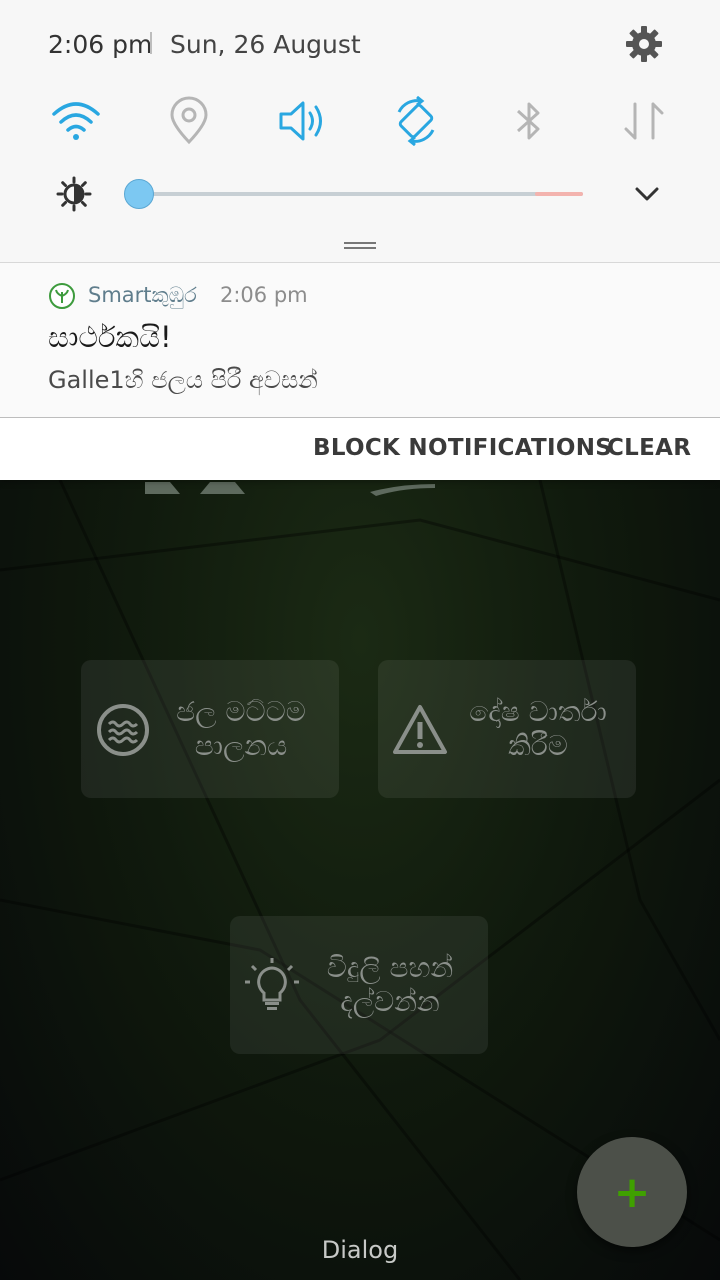 The height and width of the screenshot is (1280, 720). What do you see at coordinates (264, 295) in the screenshot?
I see `notification-time: 2:06 pm` at bounding box center [264, 295].